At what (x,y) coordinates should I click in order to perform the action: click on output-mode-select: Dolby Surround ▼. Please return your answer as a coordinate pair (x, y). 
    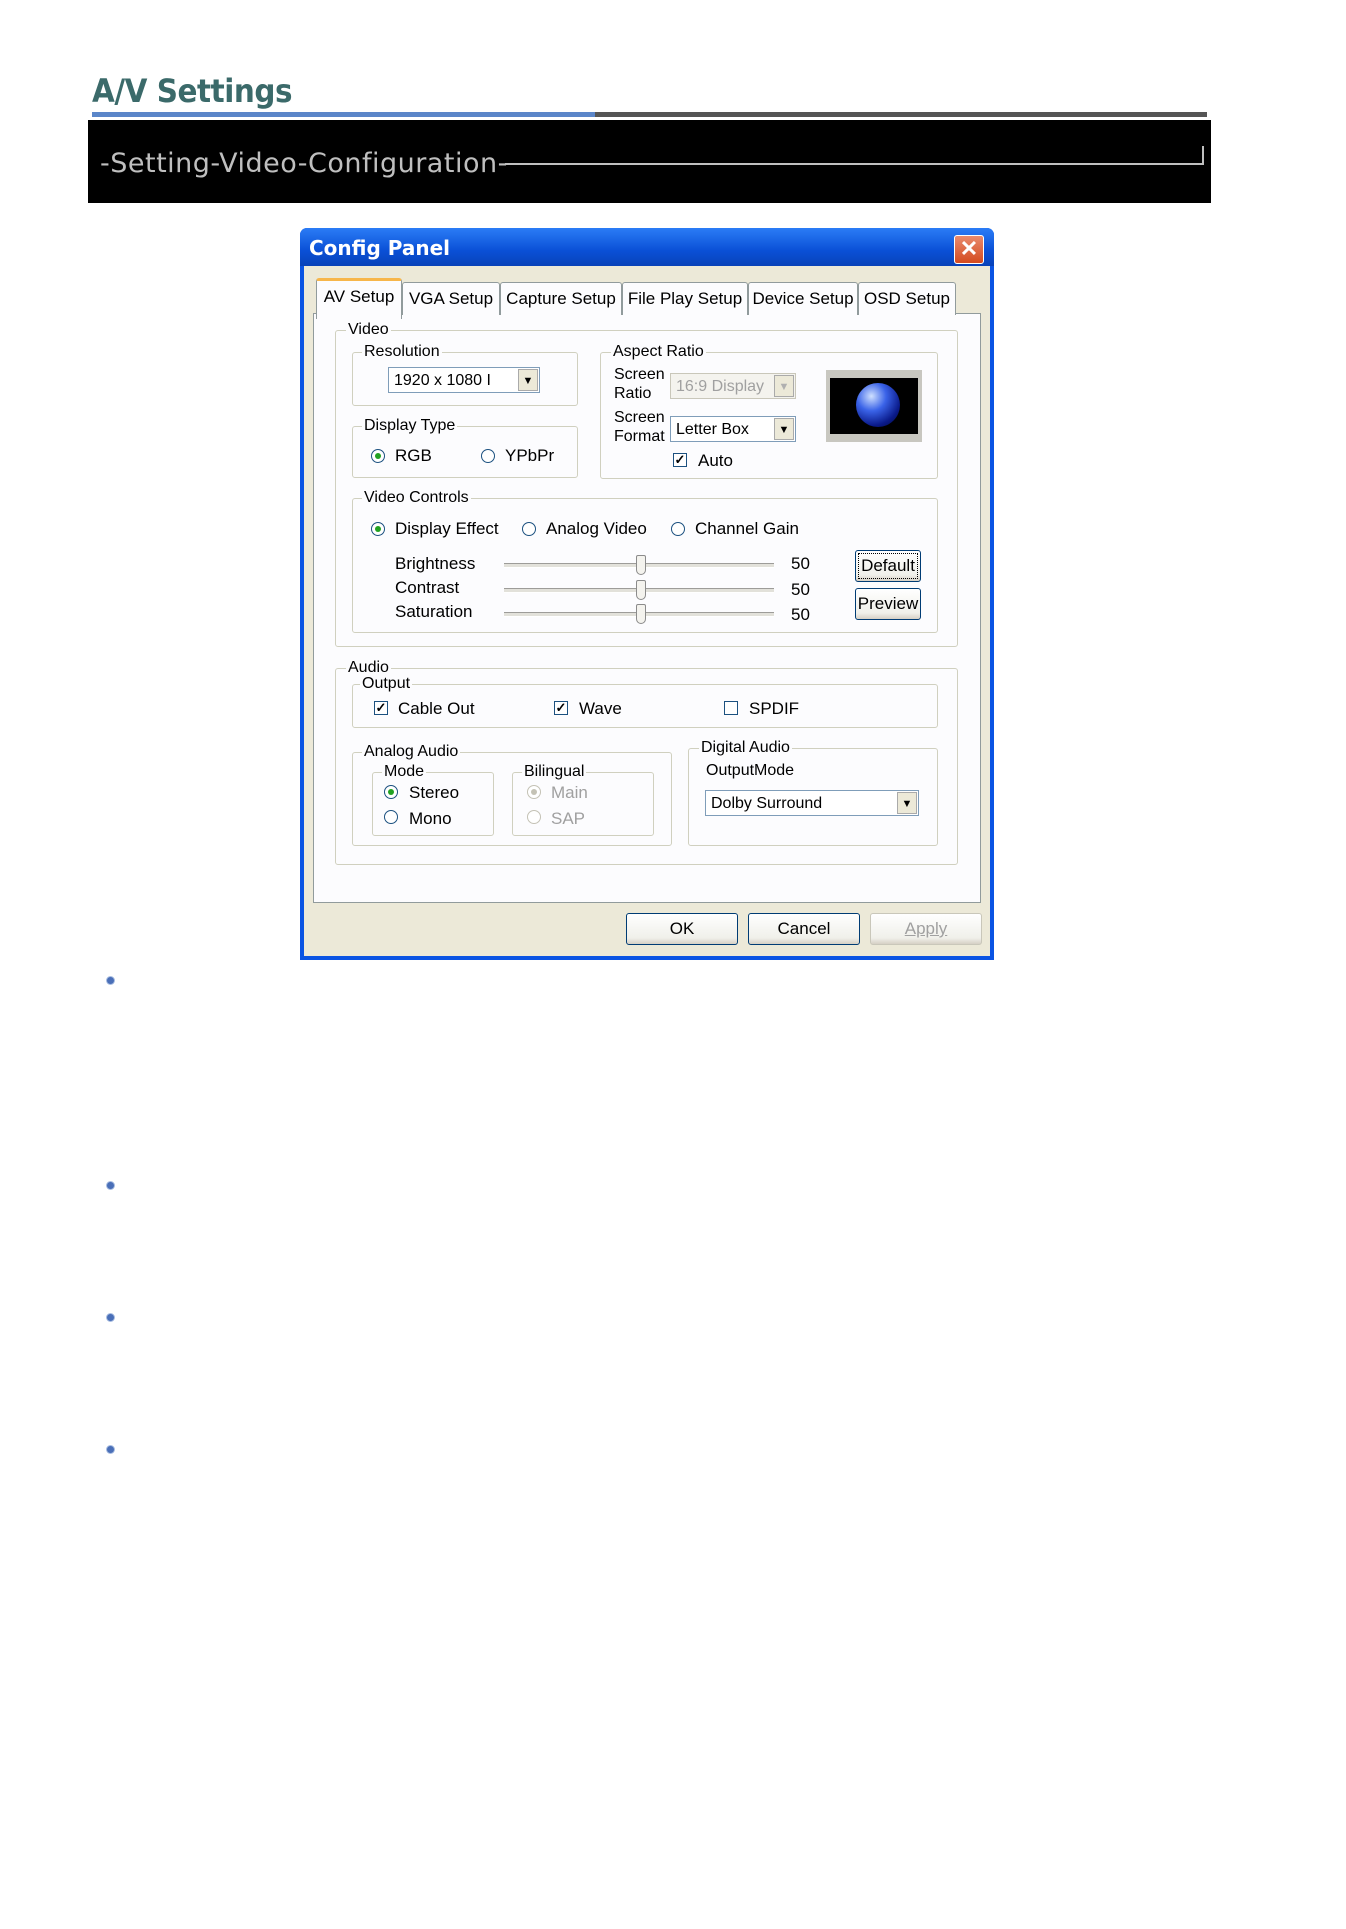
    Looking at the image, I should click on (812, 803).